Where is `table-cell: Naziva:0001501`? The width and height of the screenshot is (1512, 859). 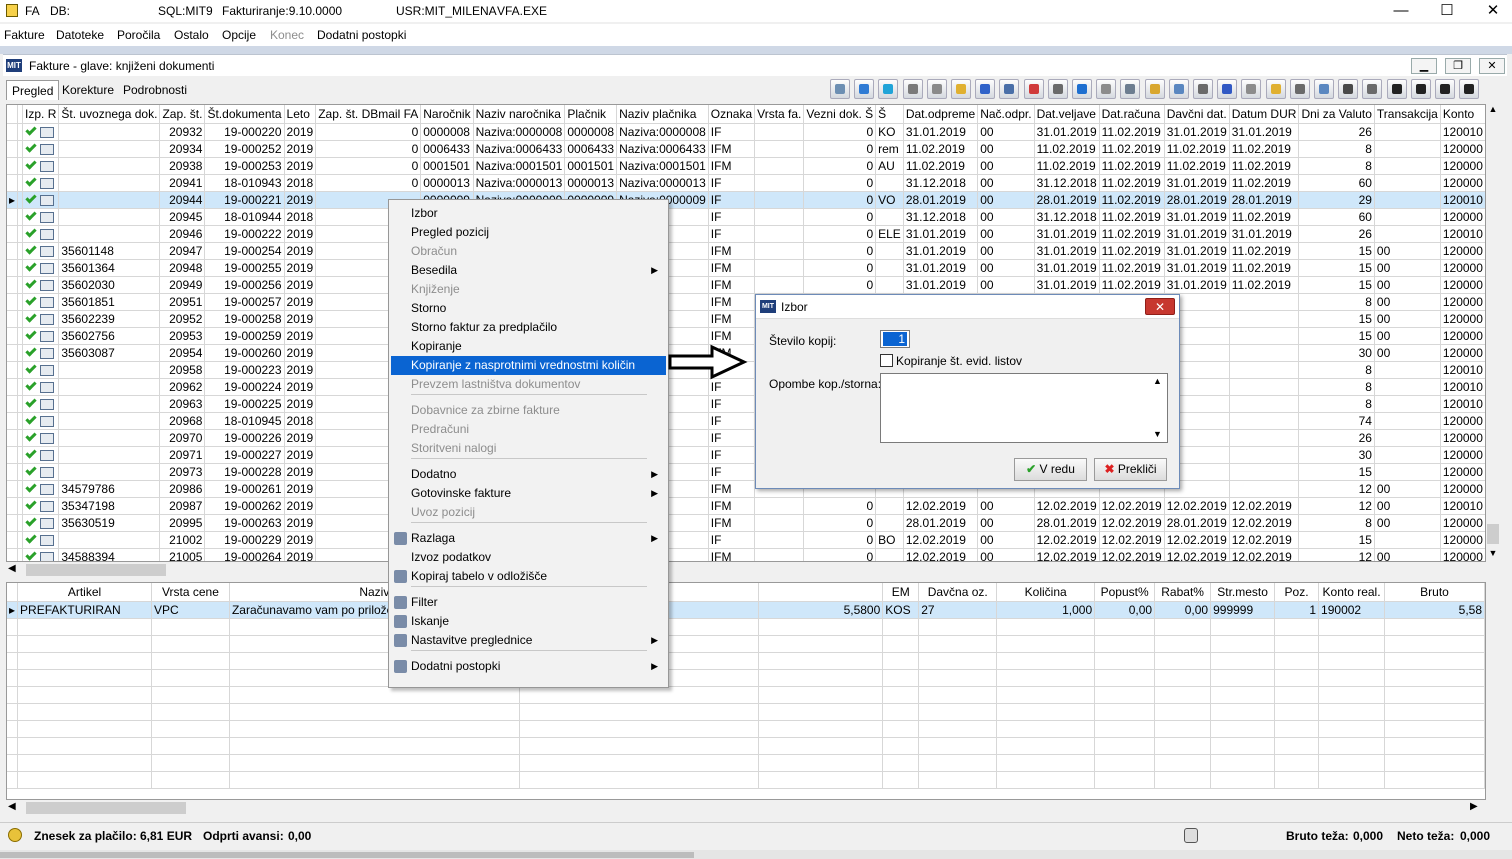 table-cell: Naziva:0001501 is located at coordinates (519, 166).